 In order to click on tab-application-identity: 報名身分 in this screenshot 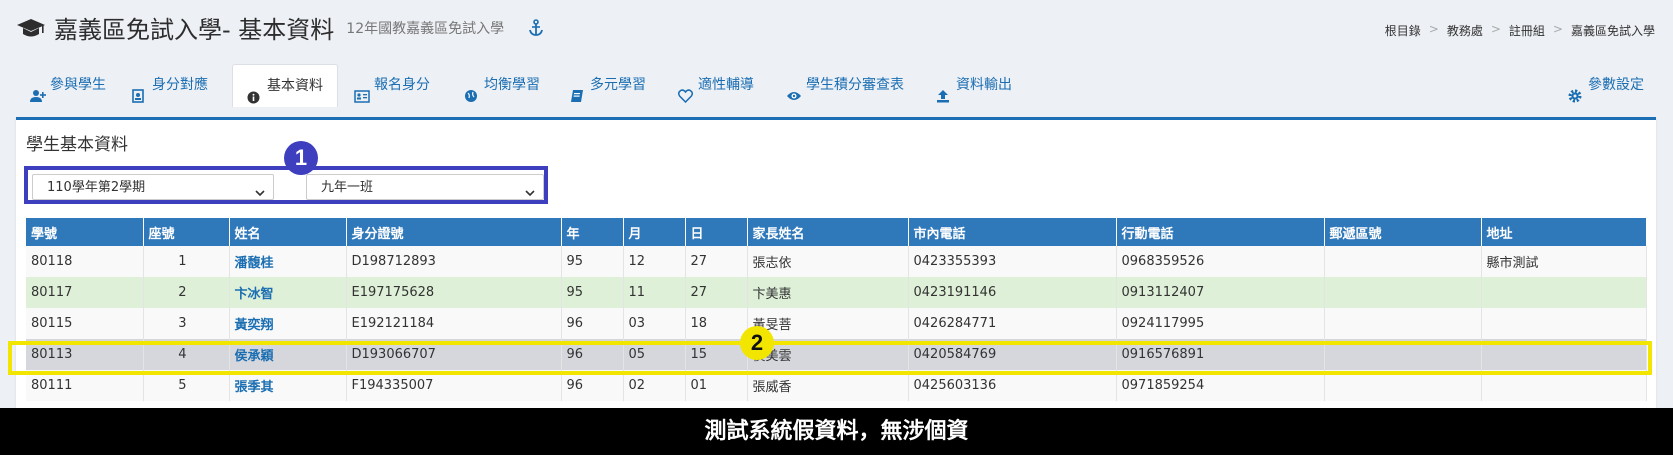, I will do `click(392, 85)`.